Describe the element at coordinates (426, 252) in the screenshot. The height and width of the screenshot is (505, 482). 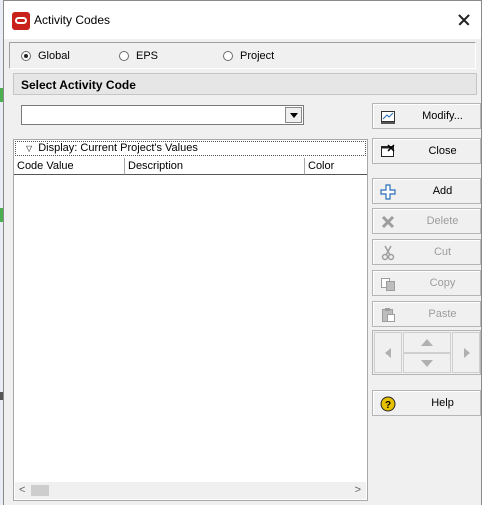
I see `cut-button: Cut` at that location.